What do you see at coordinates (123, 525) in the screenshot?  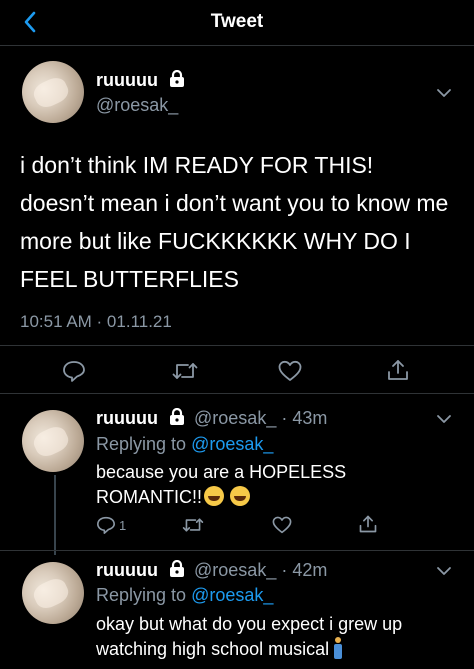 I see `reply-count: 1` at bounding box center [123, 525].